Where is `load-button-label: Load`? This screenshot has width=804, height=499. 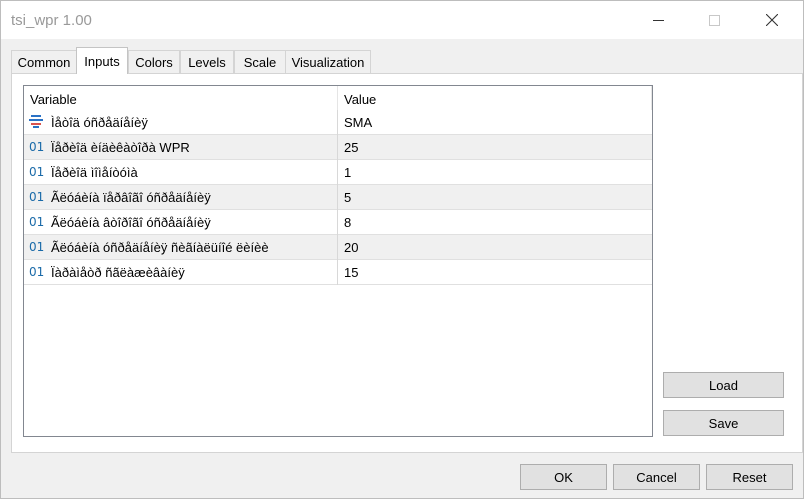
load-button-label: Load is located at coordinates (723, 385).